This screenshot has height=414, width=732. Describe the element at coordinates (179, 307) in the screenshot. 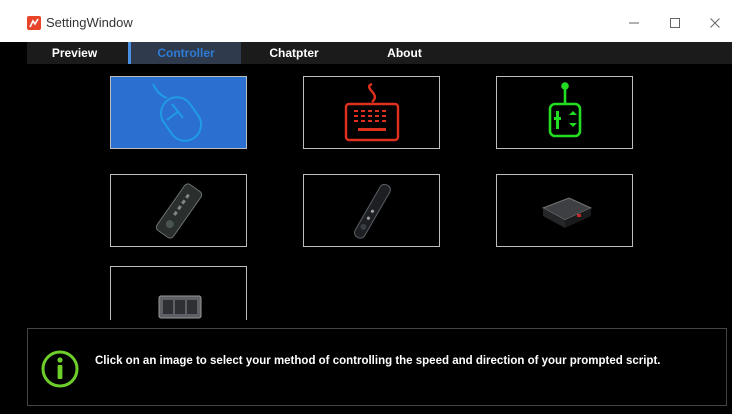

I see `foot-pedal-icon` at that location.